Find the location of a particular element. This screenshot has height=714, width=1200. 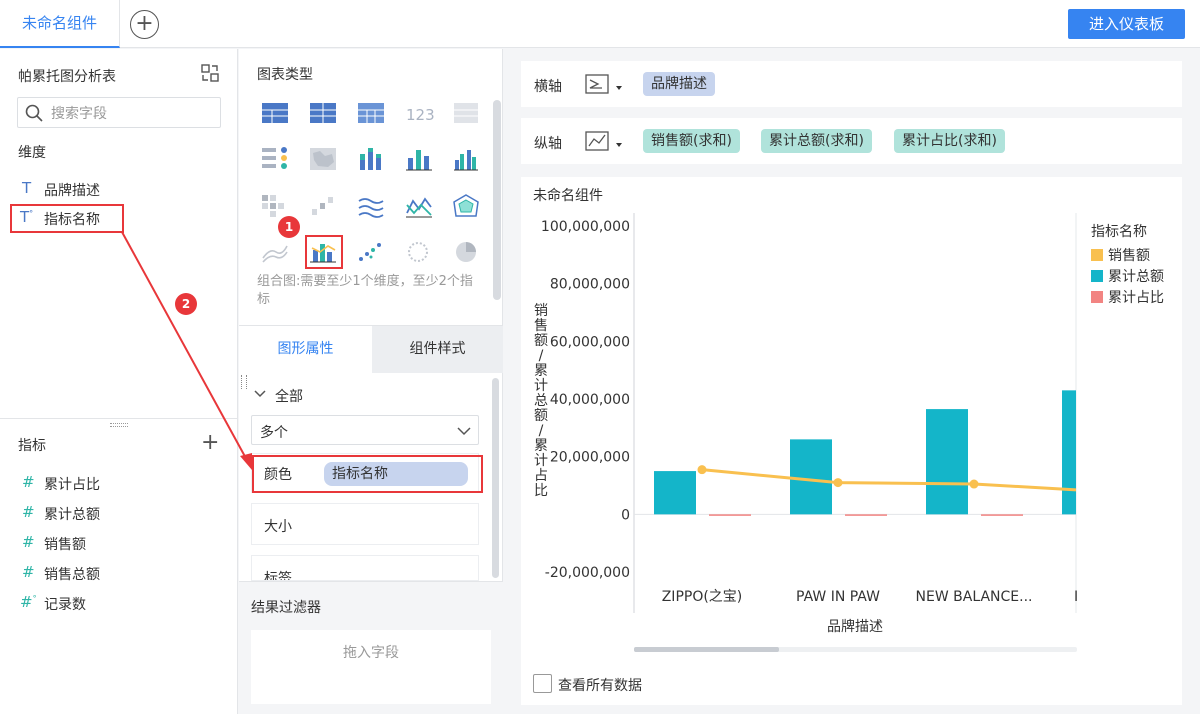

map-chart-icon is located at coordinates (323, 159).